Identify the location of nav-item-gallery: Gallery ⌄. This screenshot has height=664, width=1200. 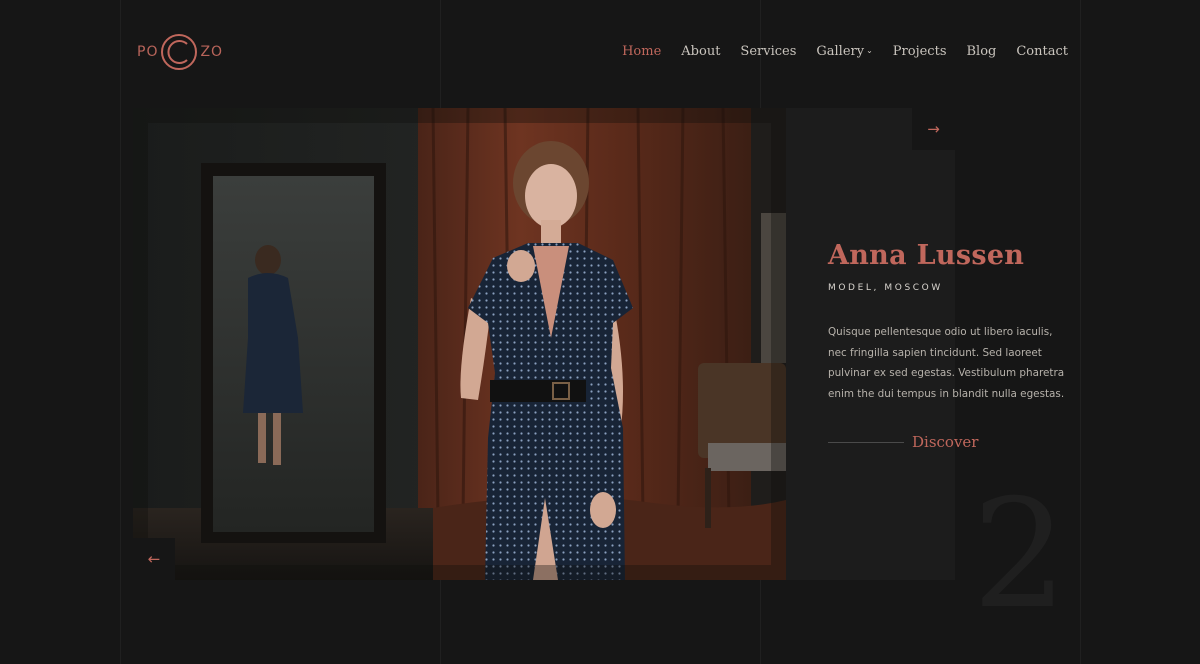
(844, 51).